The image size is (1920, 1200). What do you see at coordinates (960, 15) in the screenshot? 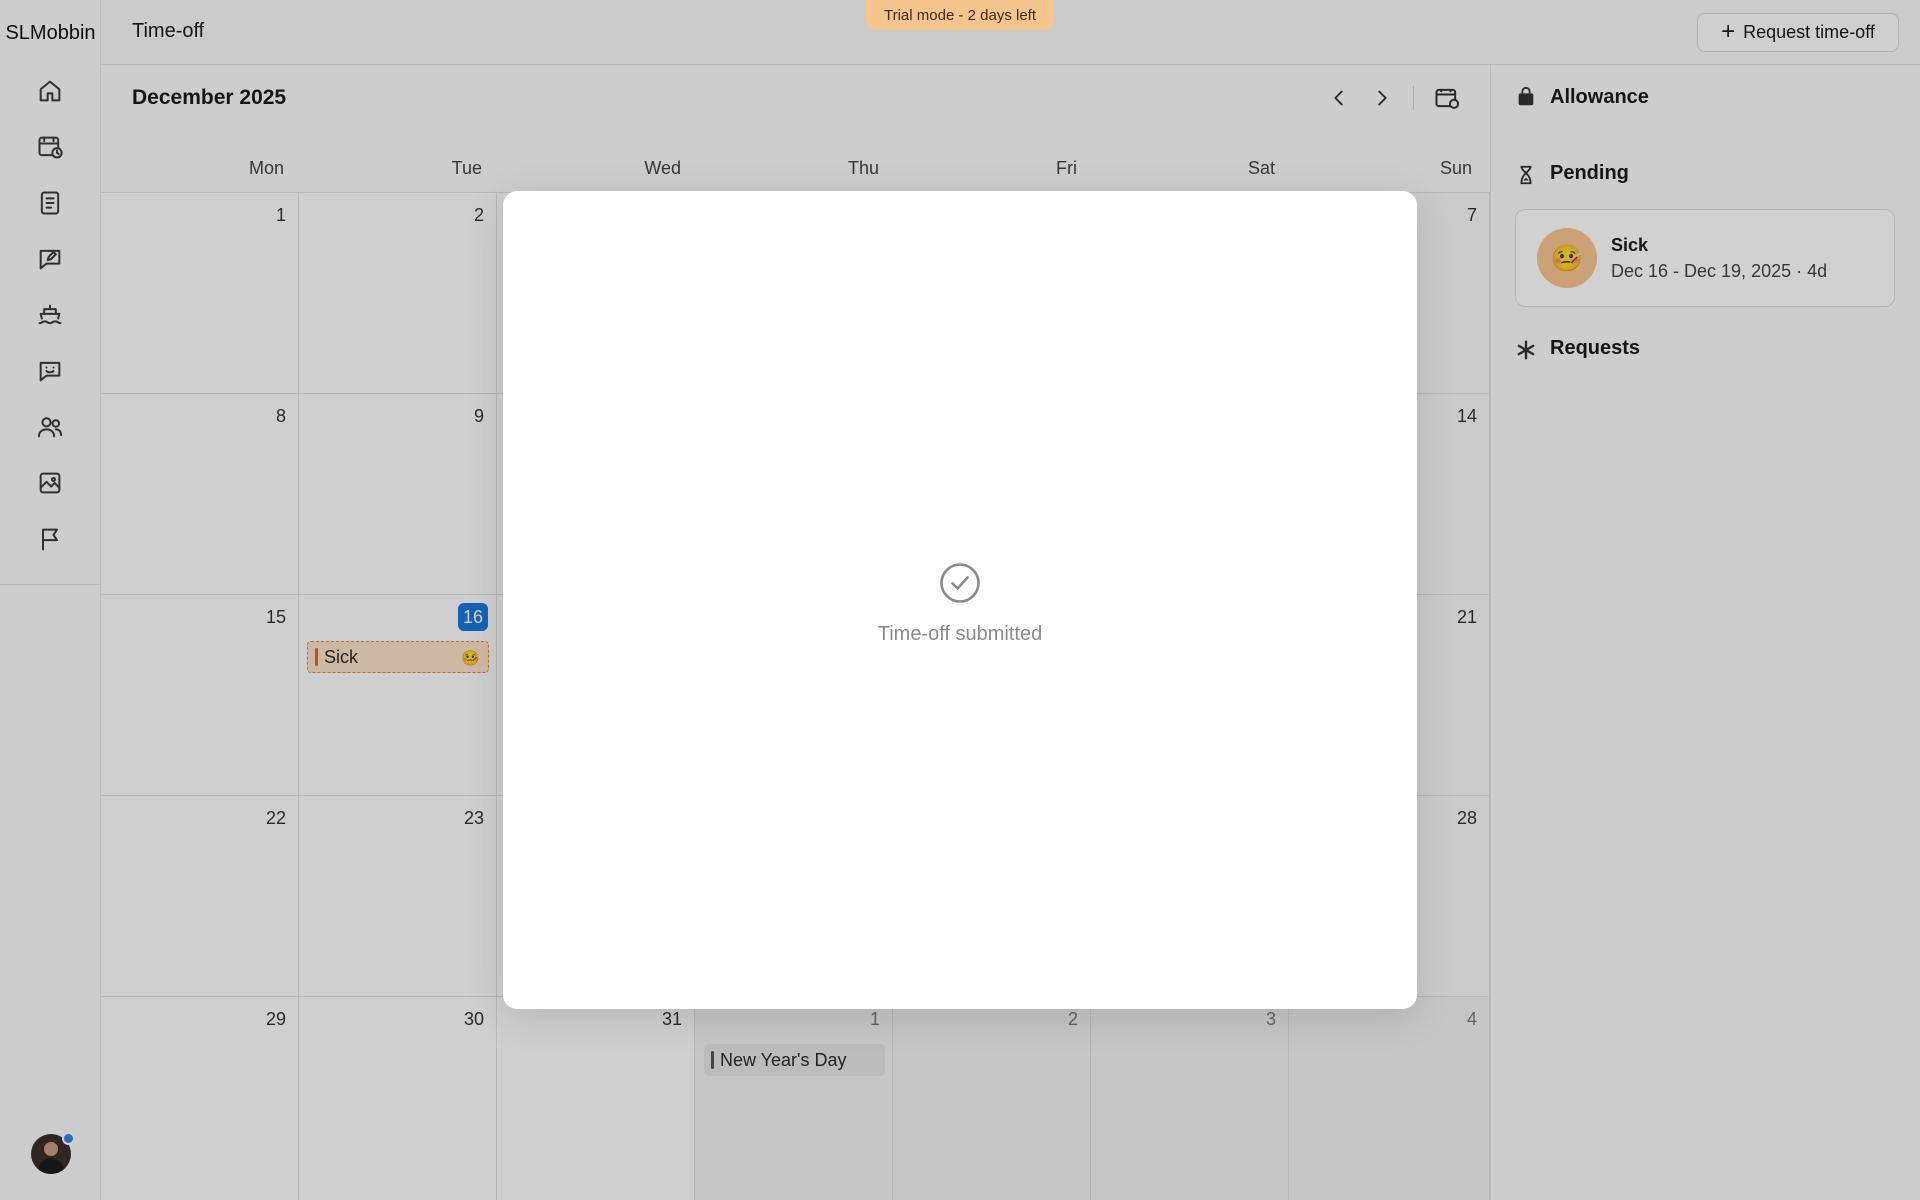
I see `trial-badge: Trial mode - 2 days left` at bounding box center [960, 15].